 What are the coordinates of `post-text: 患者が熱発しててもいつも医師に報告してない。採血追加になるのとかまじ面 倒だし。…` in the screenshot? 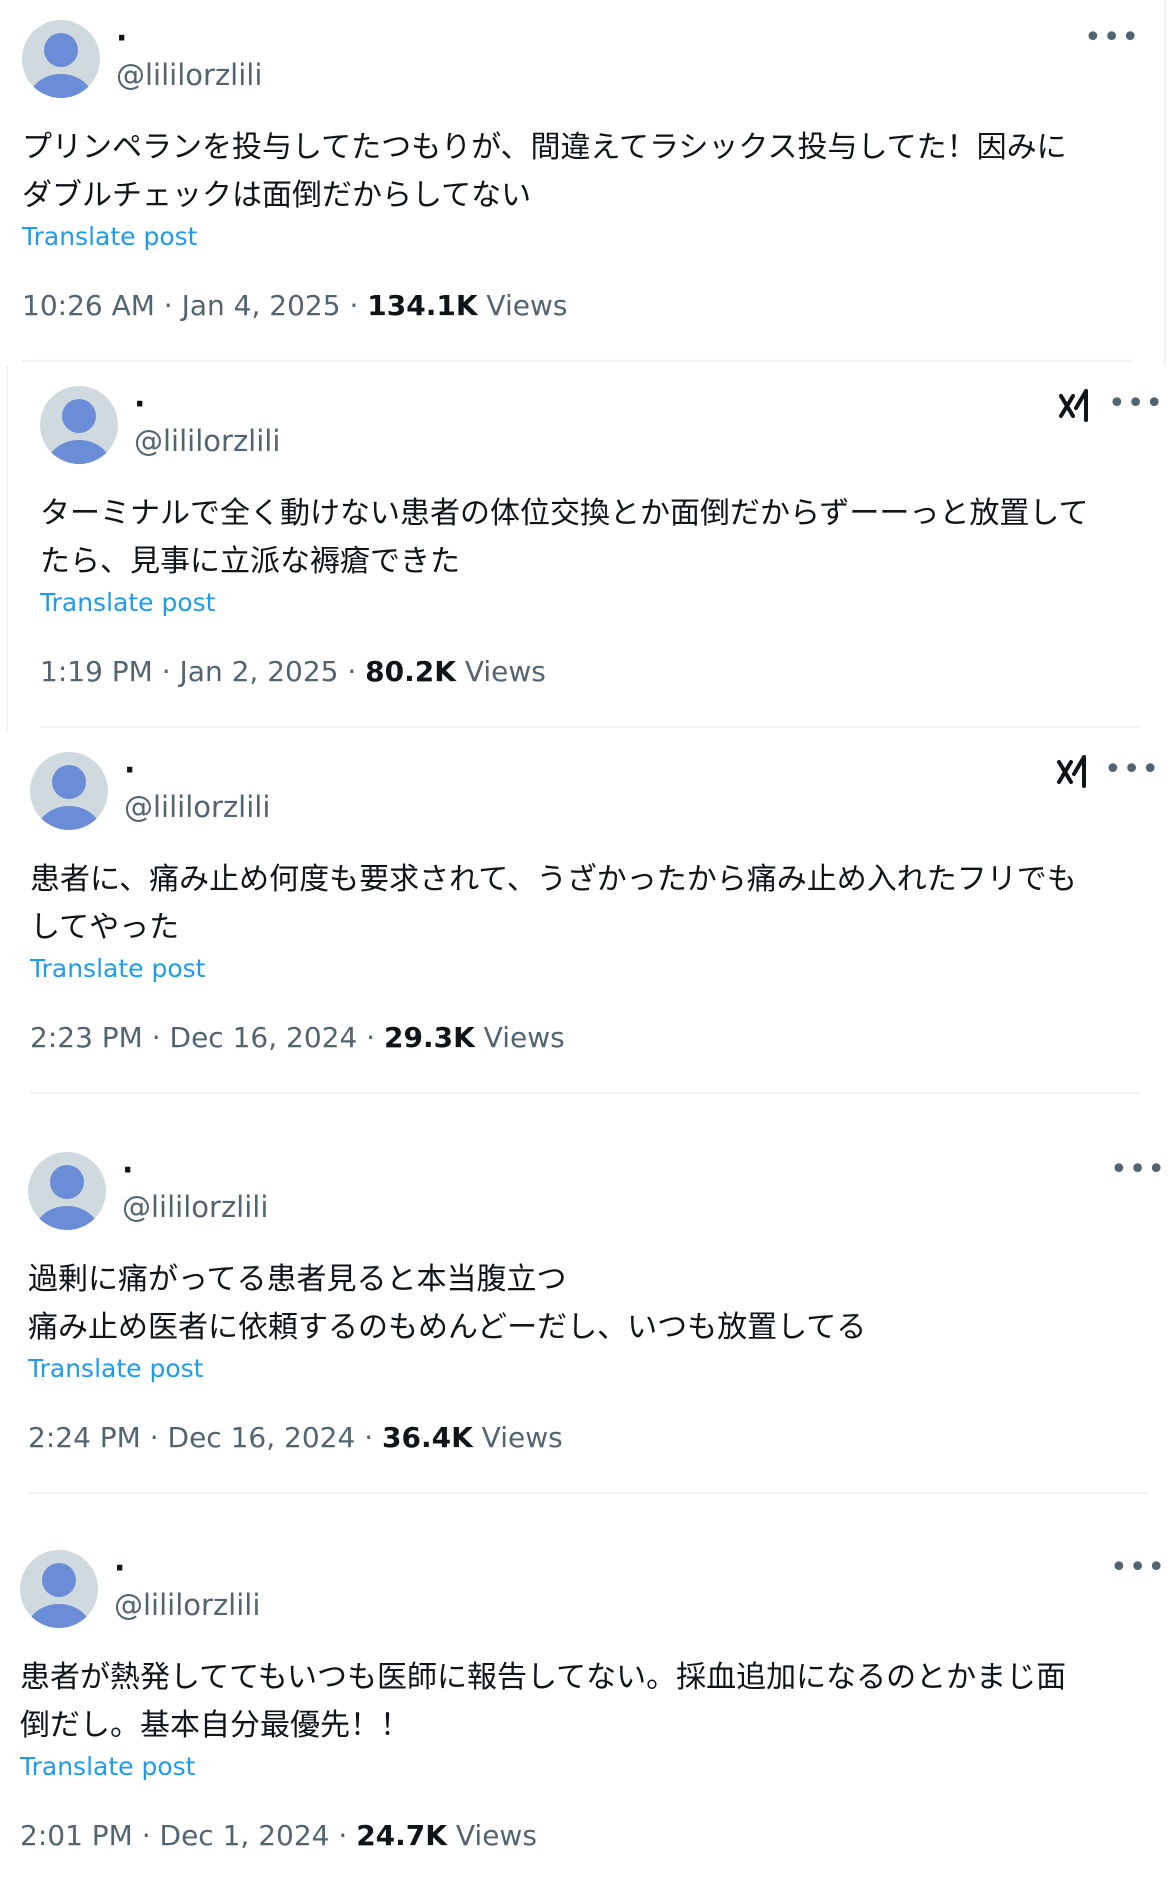 It's located at (543, 1701).